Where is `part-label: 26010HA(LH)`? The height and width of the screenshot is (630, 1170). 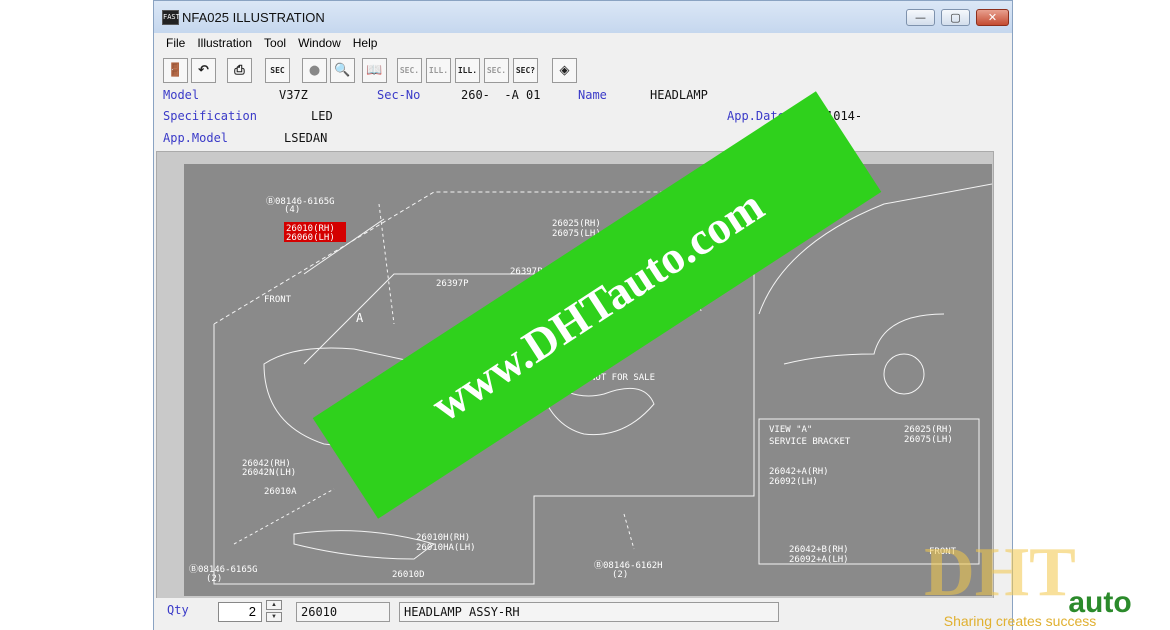
part-label: 26010HA(LH) is located at coordinates (446, 548).